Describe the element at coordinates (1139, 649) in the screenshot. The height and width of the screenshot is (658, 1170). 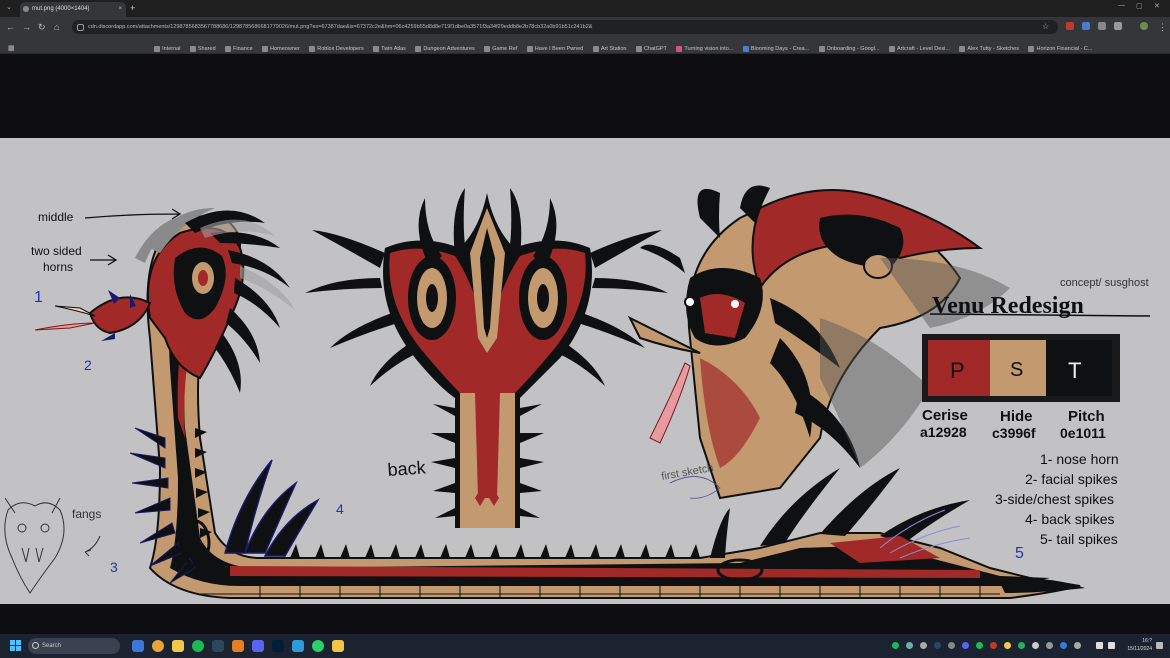
I see `clock-date: 15/11/2024` at that location.